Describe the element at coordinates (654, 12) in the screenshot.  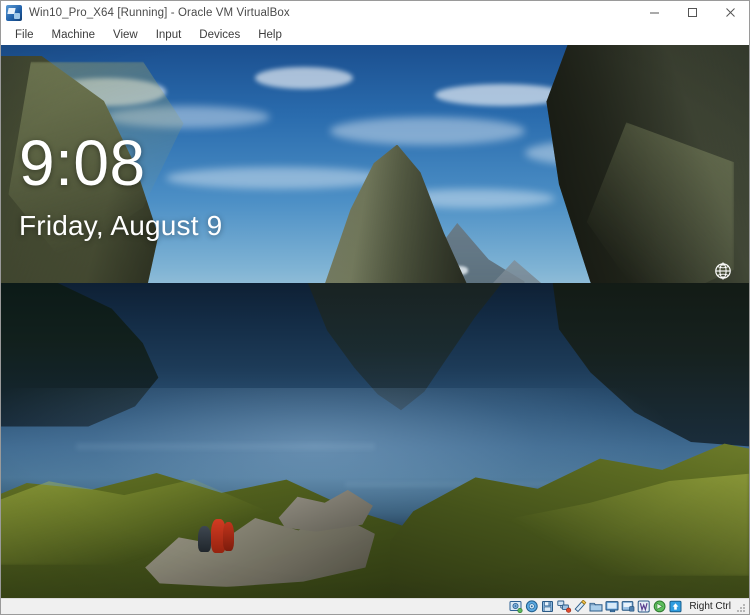
I see `minimize-button` at that location.